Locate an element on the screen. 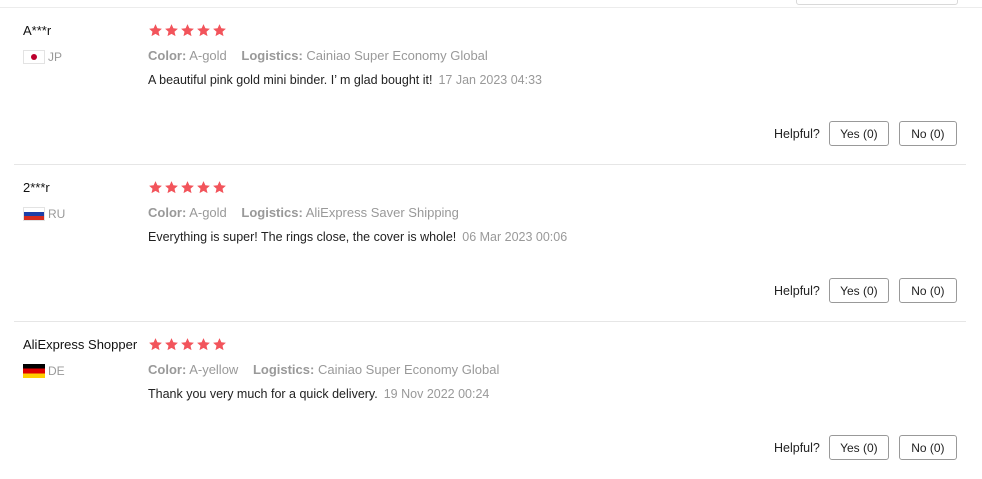 Image resolution: width=982 pixels, height=479 pixels. flag-jp-icon is located at coordinates (34, 57).